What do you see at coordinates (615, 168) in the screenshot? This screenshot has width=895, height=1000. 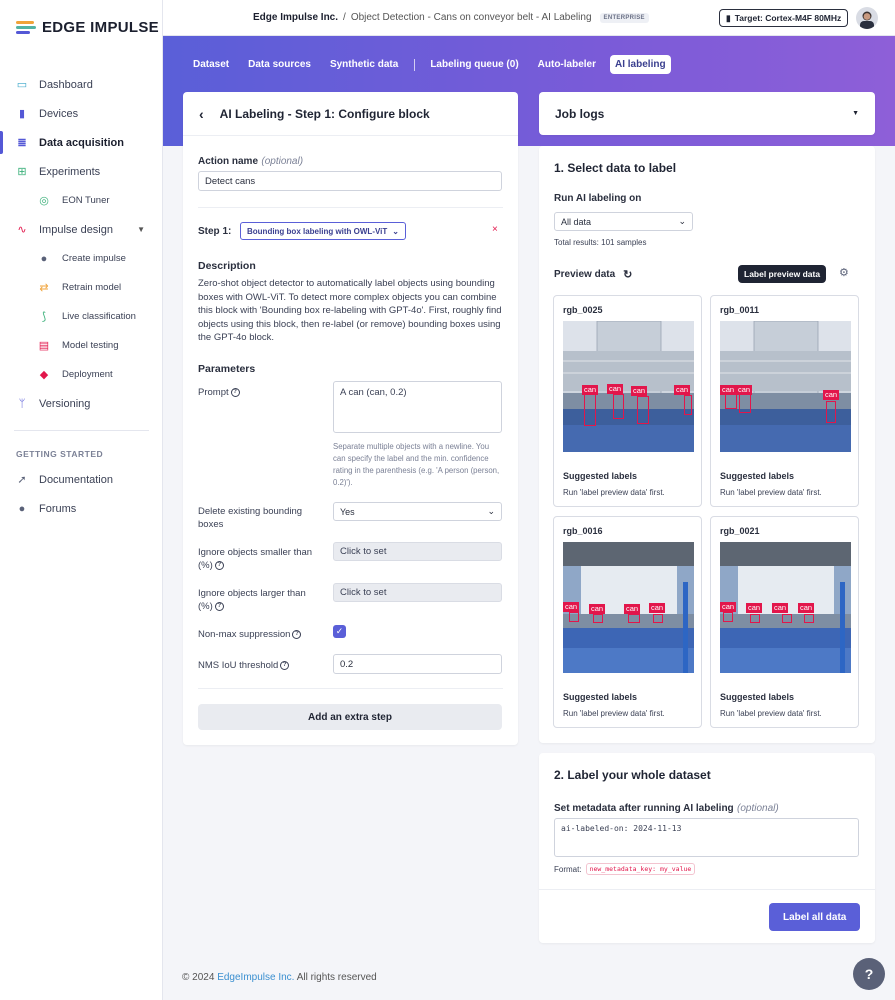 I see `select-data-title: 1. Select data to label` at bounding box center [615, 168].